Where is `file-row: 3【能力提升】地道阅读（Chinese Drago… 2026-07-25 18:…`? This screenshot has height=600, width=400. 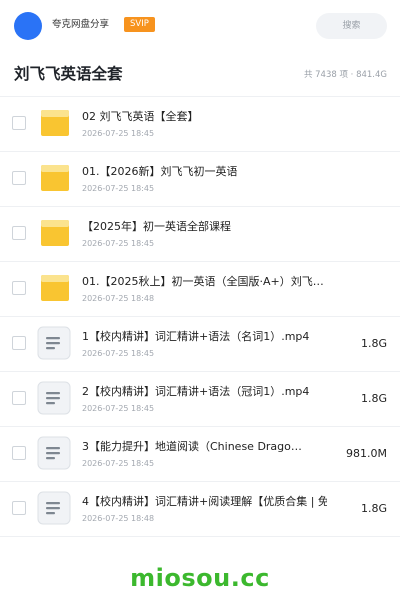 file-row: 3【能力提升】地道阅读（Chinese Drago… 2026-07-25 18:… is located at coordinates (200, 454).